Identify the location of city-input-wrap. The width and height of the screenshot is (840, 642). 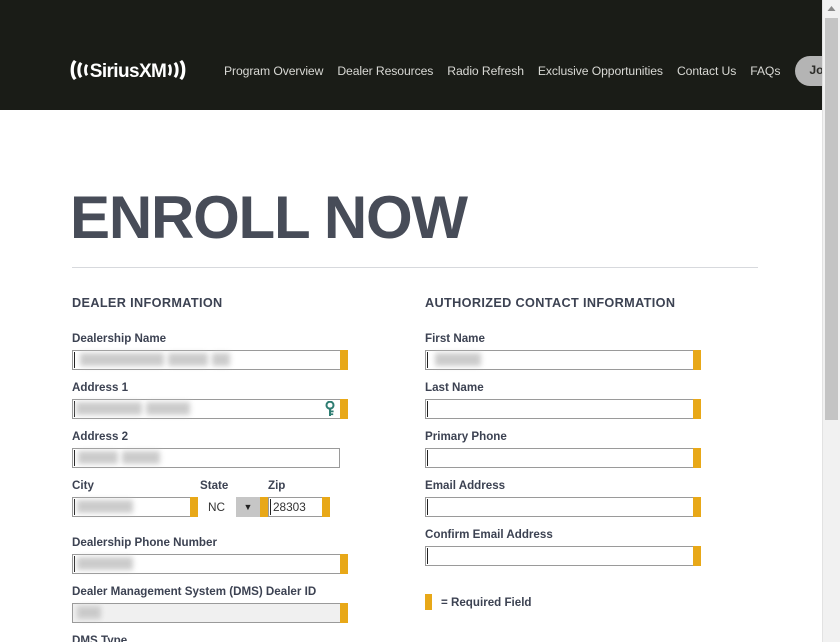
(135, 507).